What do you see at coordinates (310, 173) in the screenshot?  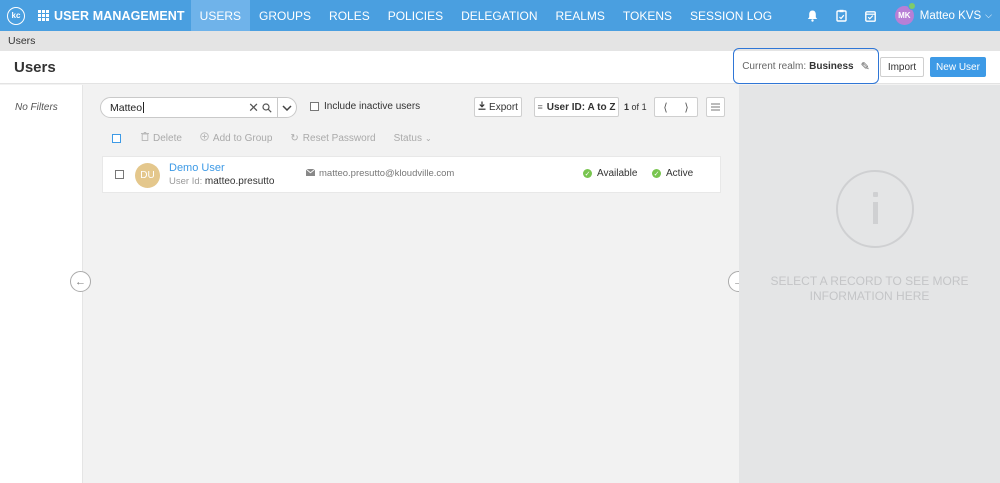 I see `envelope-icon` at bounding box center [310, 173].